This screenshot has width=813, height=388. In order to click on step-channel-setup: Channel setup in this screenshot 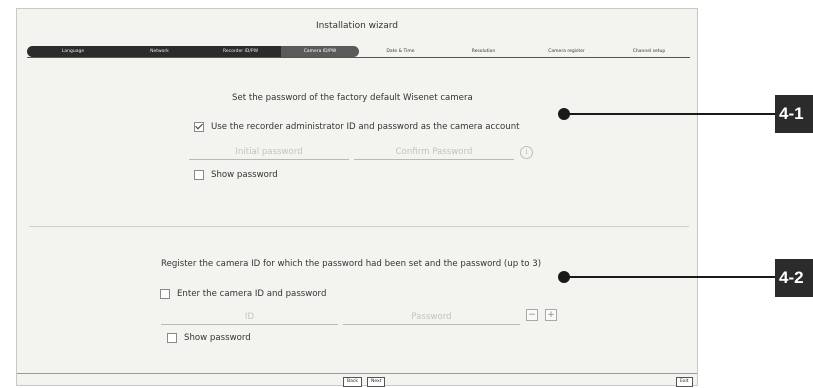, I will do `click(649, 51)`.